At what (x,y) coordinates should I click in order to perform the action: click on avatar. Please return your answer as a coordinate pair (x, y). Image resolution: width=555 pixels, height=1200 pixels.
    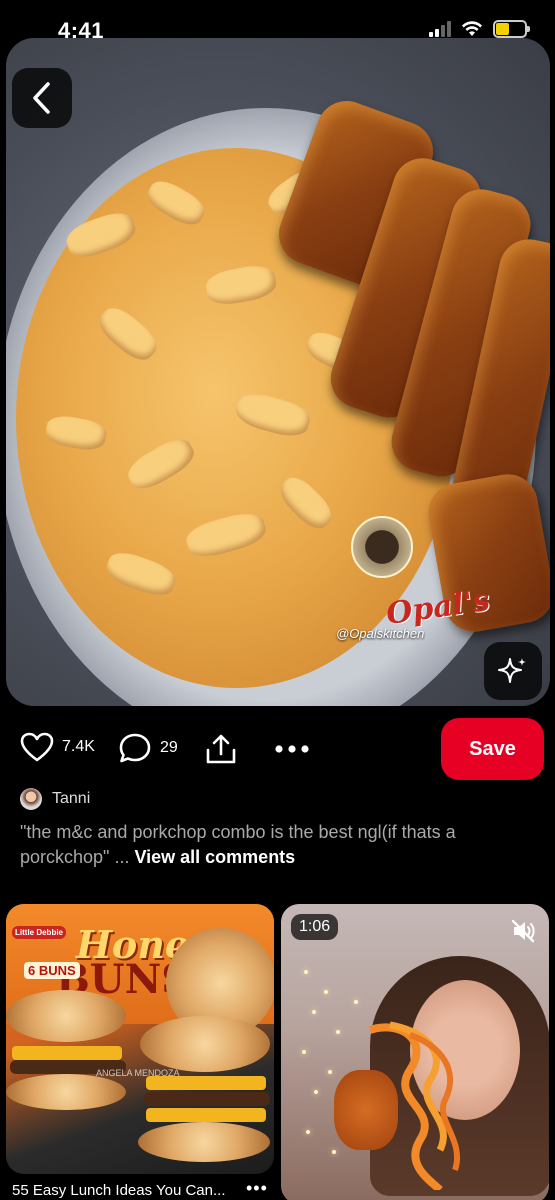
    Looking at the image, I should click on (31, 799).